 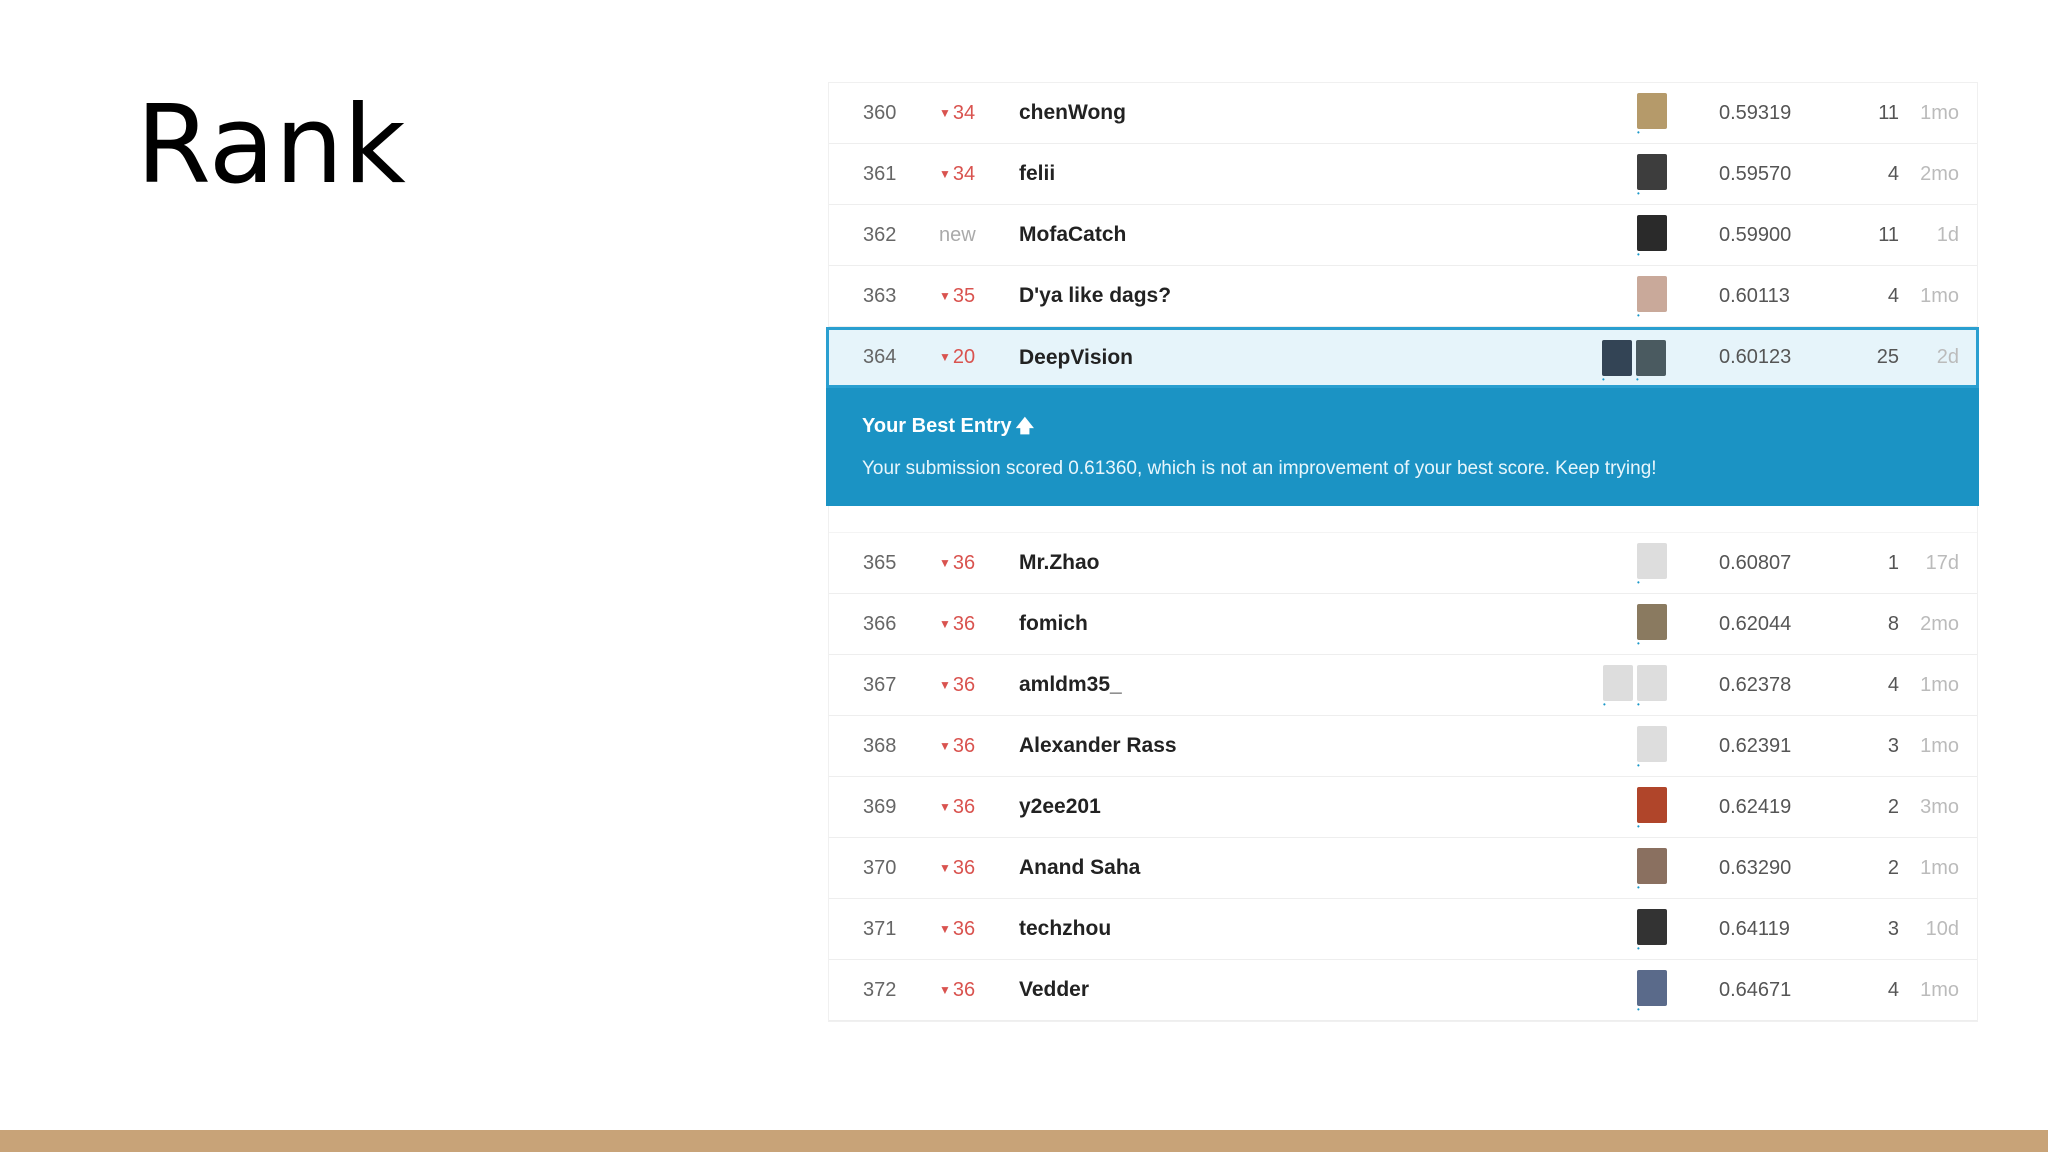 What do you see at coordinates (964, 296) in the screenshot?
I see `rank-change-value: 35` at bounding box center [964, 296].